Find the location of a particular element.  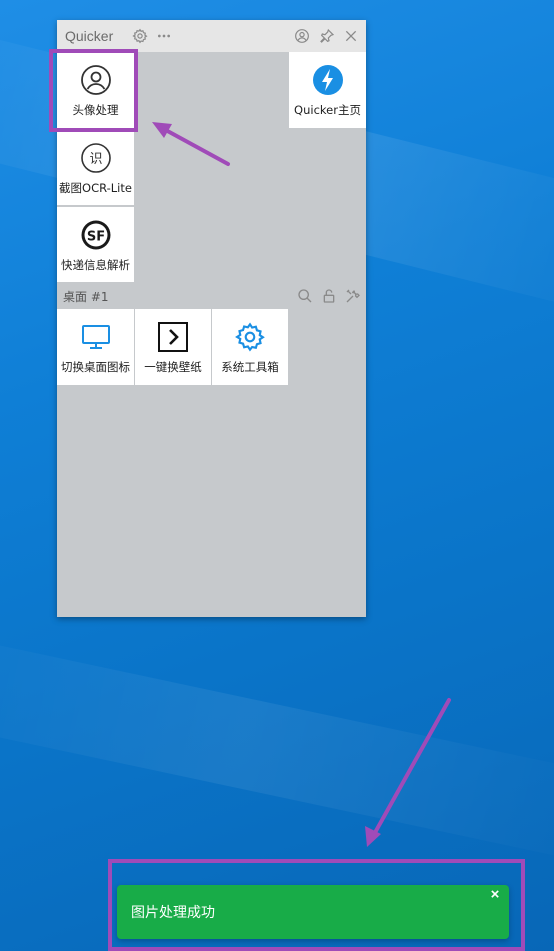

lightning-bolt-icon is located at coordinates (328, 80).